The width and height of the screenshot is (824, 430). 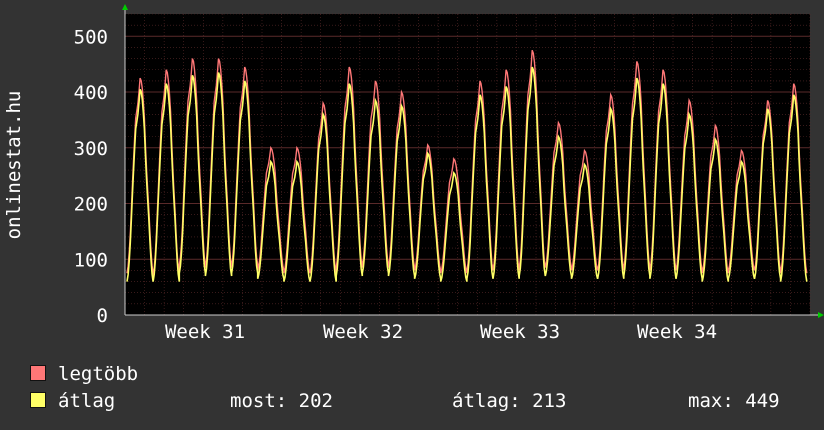 What do you see at coordinates (91, 260) in the screenshot?
I see `y-tick-label: 100` at bounding box center [91, 260].